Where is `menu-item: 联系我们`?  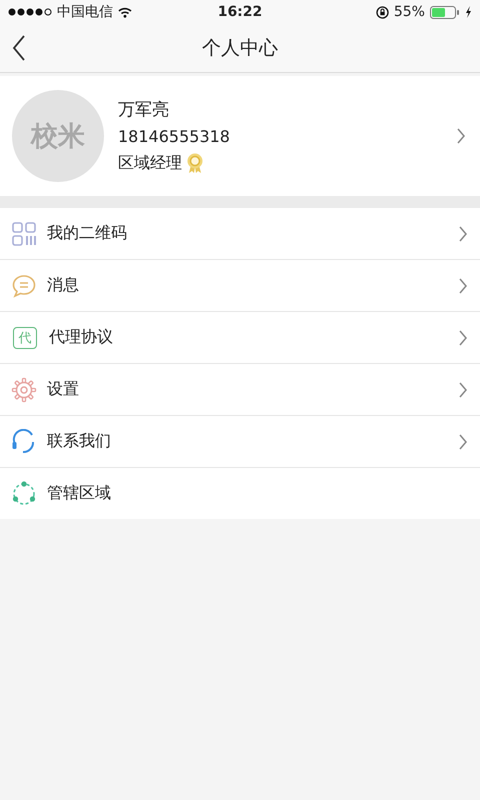
menu-item: 联系我们 is located at coordinates (240, 442).